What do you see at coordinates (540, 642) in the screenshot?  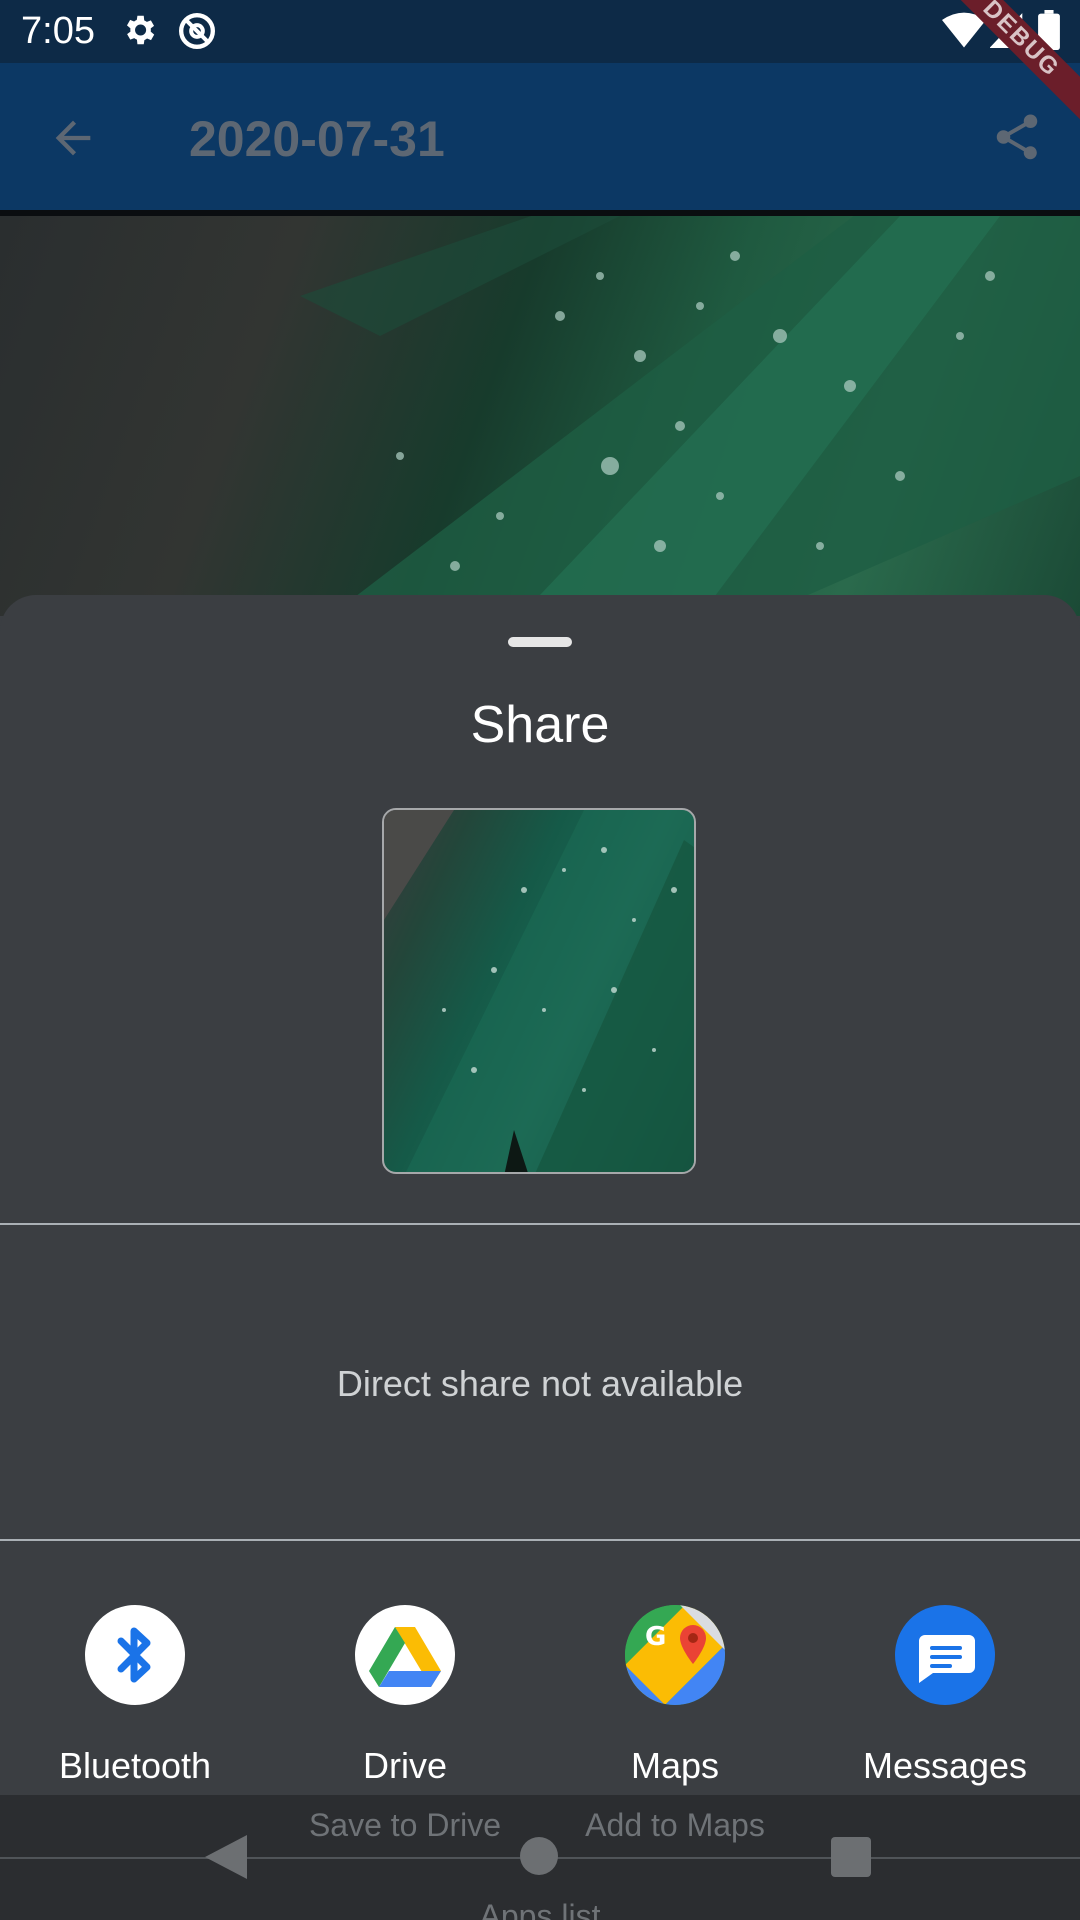 I see `drag-handle` at bounding box center [540, 642].